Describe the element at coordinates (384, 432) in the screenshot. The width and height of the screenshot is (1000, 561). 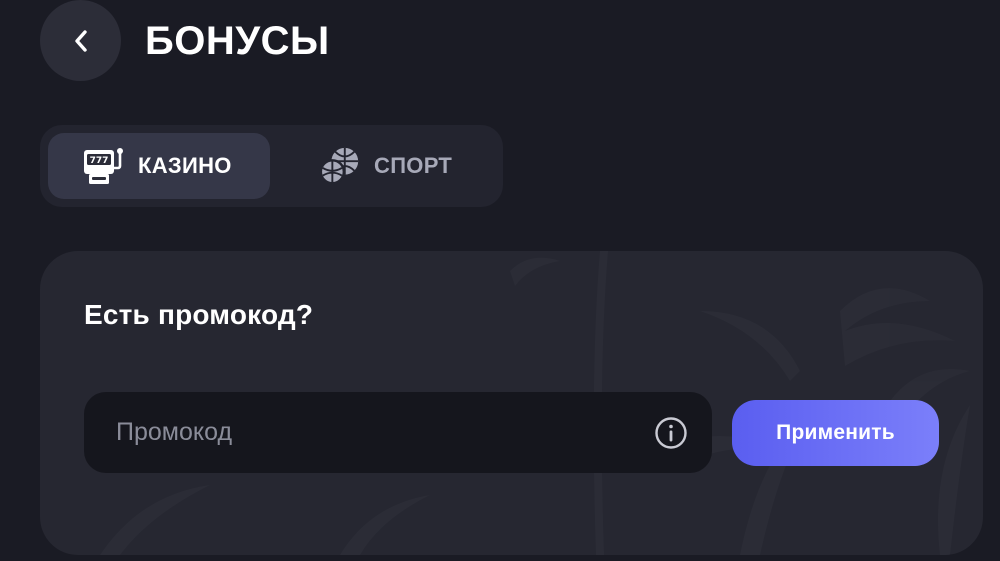
I see `promo-code-input` at that location.